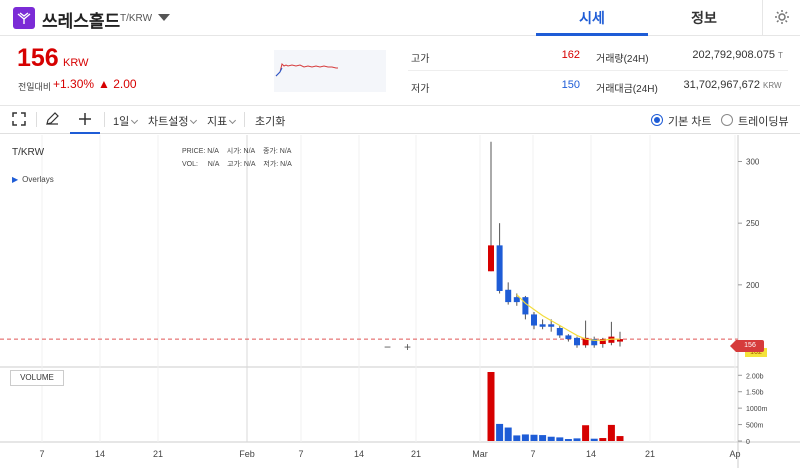 The height and width of the screenshot is (468, 800). Describe the element at coordinates (173, 121) in the screenshot. I see `chart-settings-select: 차트설정` at that location.